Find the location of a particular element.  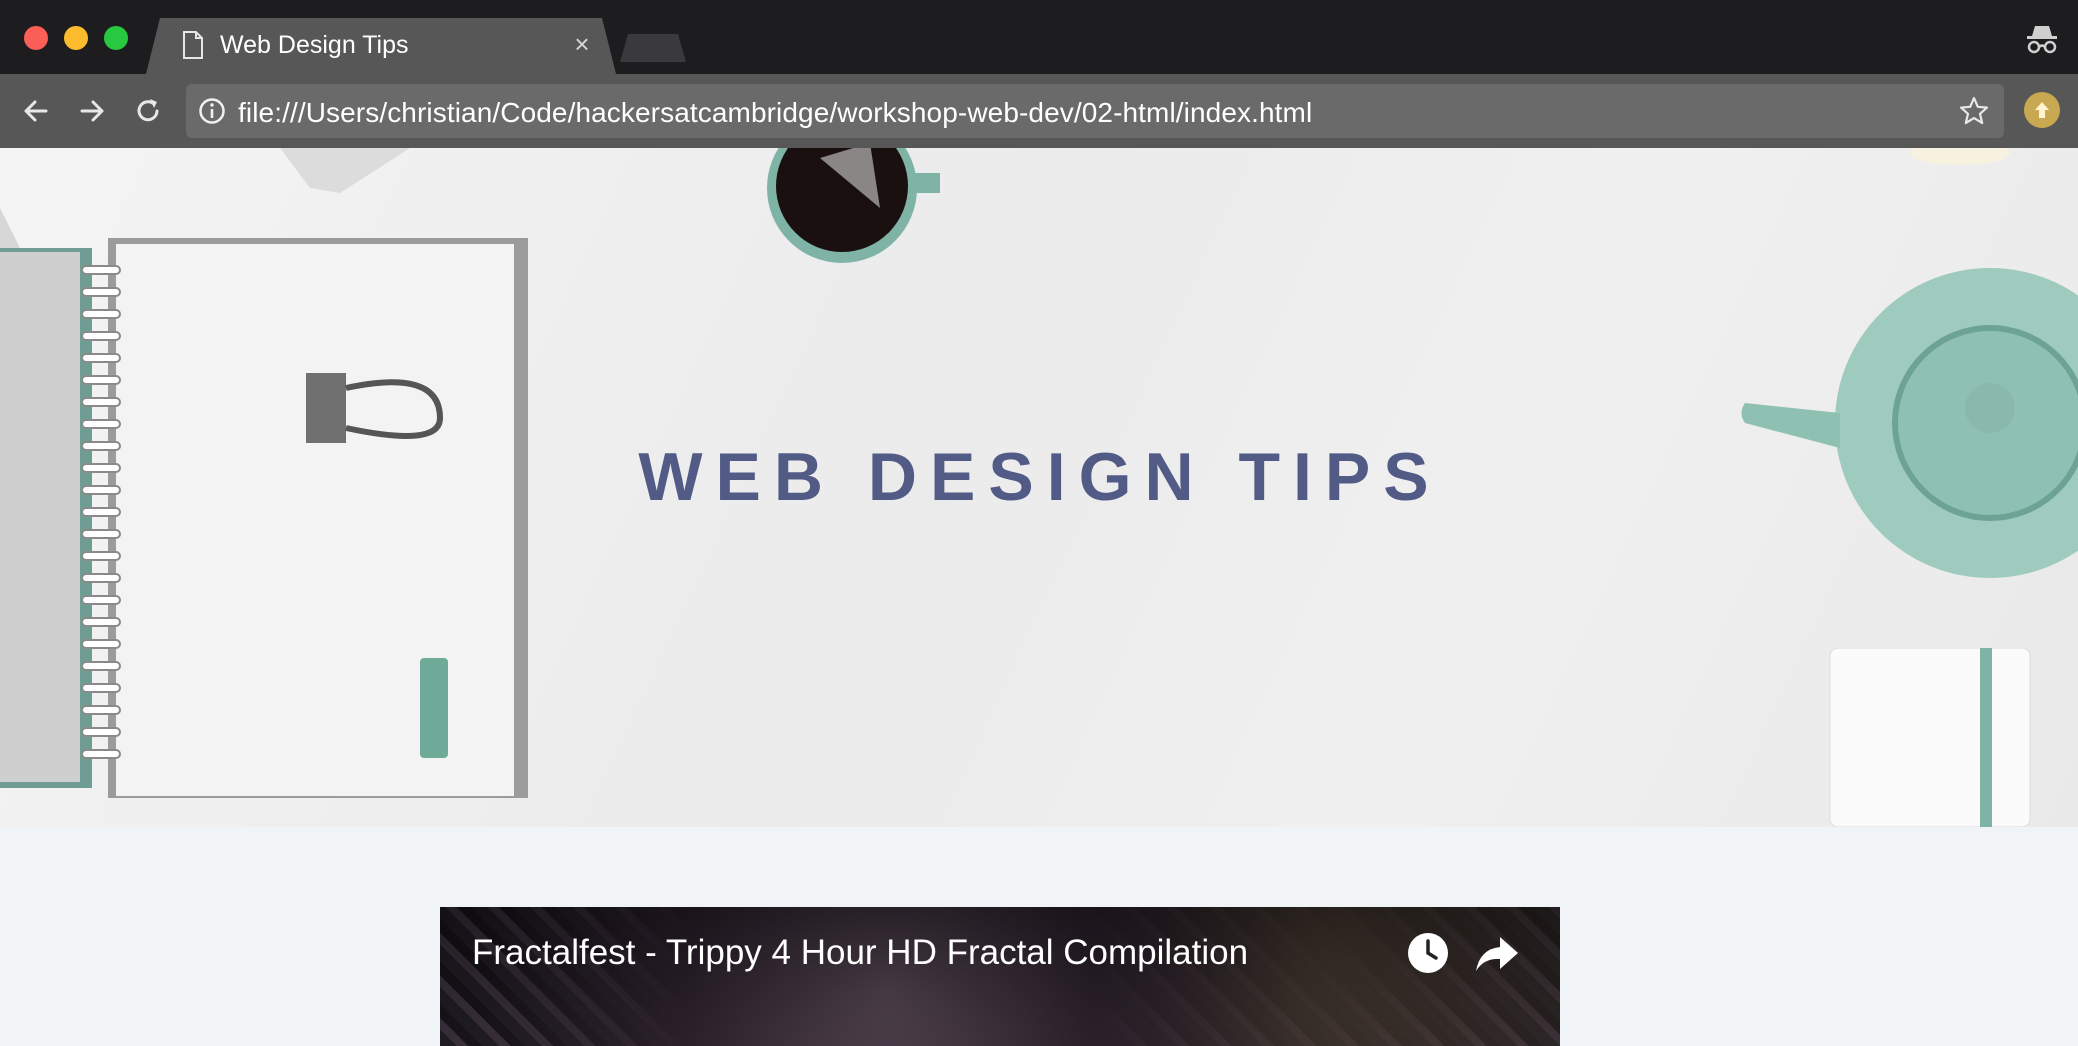

close-window-button is located at coordinates (36, 38).